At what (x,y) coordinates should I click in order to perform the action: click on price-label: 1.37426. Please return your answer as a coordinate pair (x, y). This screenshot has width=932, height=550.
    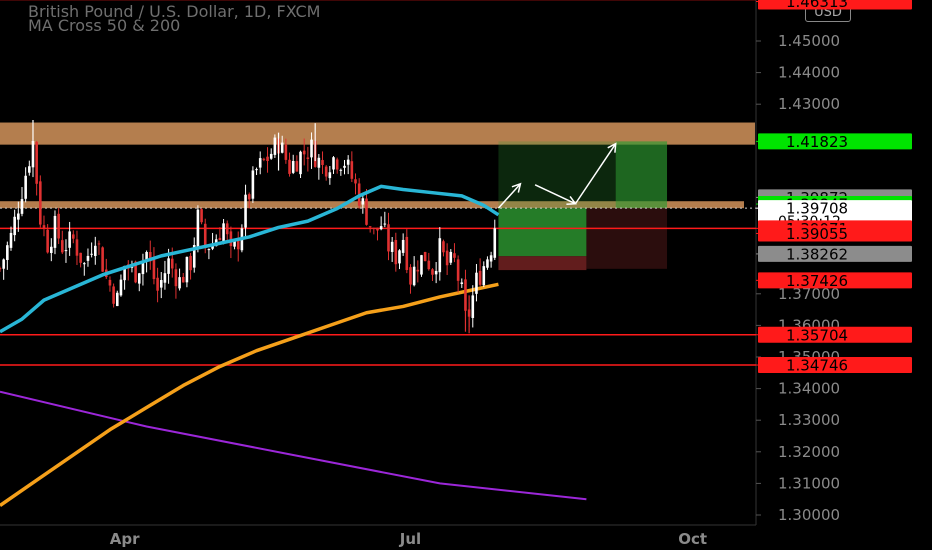
    Looking at the image, I should click on (817, 281).